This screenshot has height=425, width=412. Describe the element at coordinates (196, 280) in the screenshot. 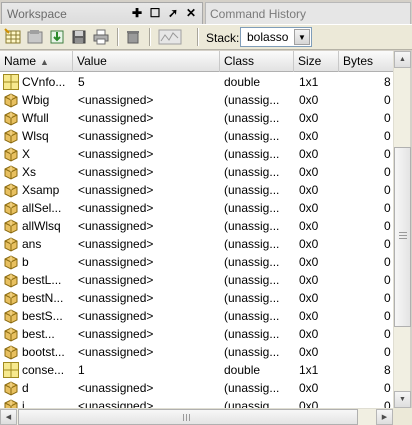

I see `table-row: bestL... <unassigned> (unassig... 0x0 0` at that location.